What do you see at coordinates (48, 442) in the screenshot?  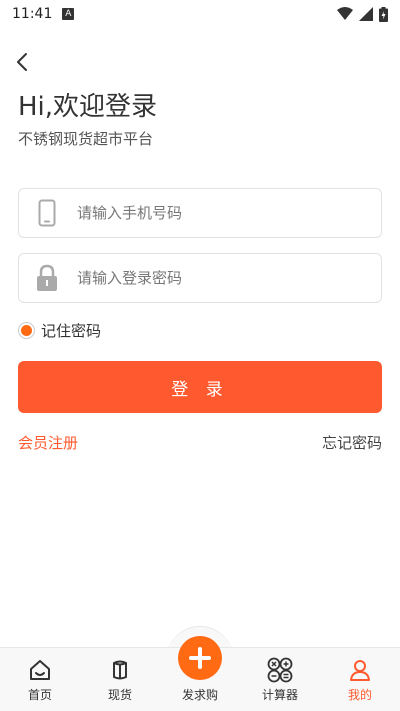 I see `register-link: 会员注册` at bounding box center [48, 442].